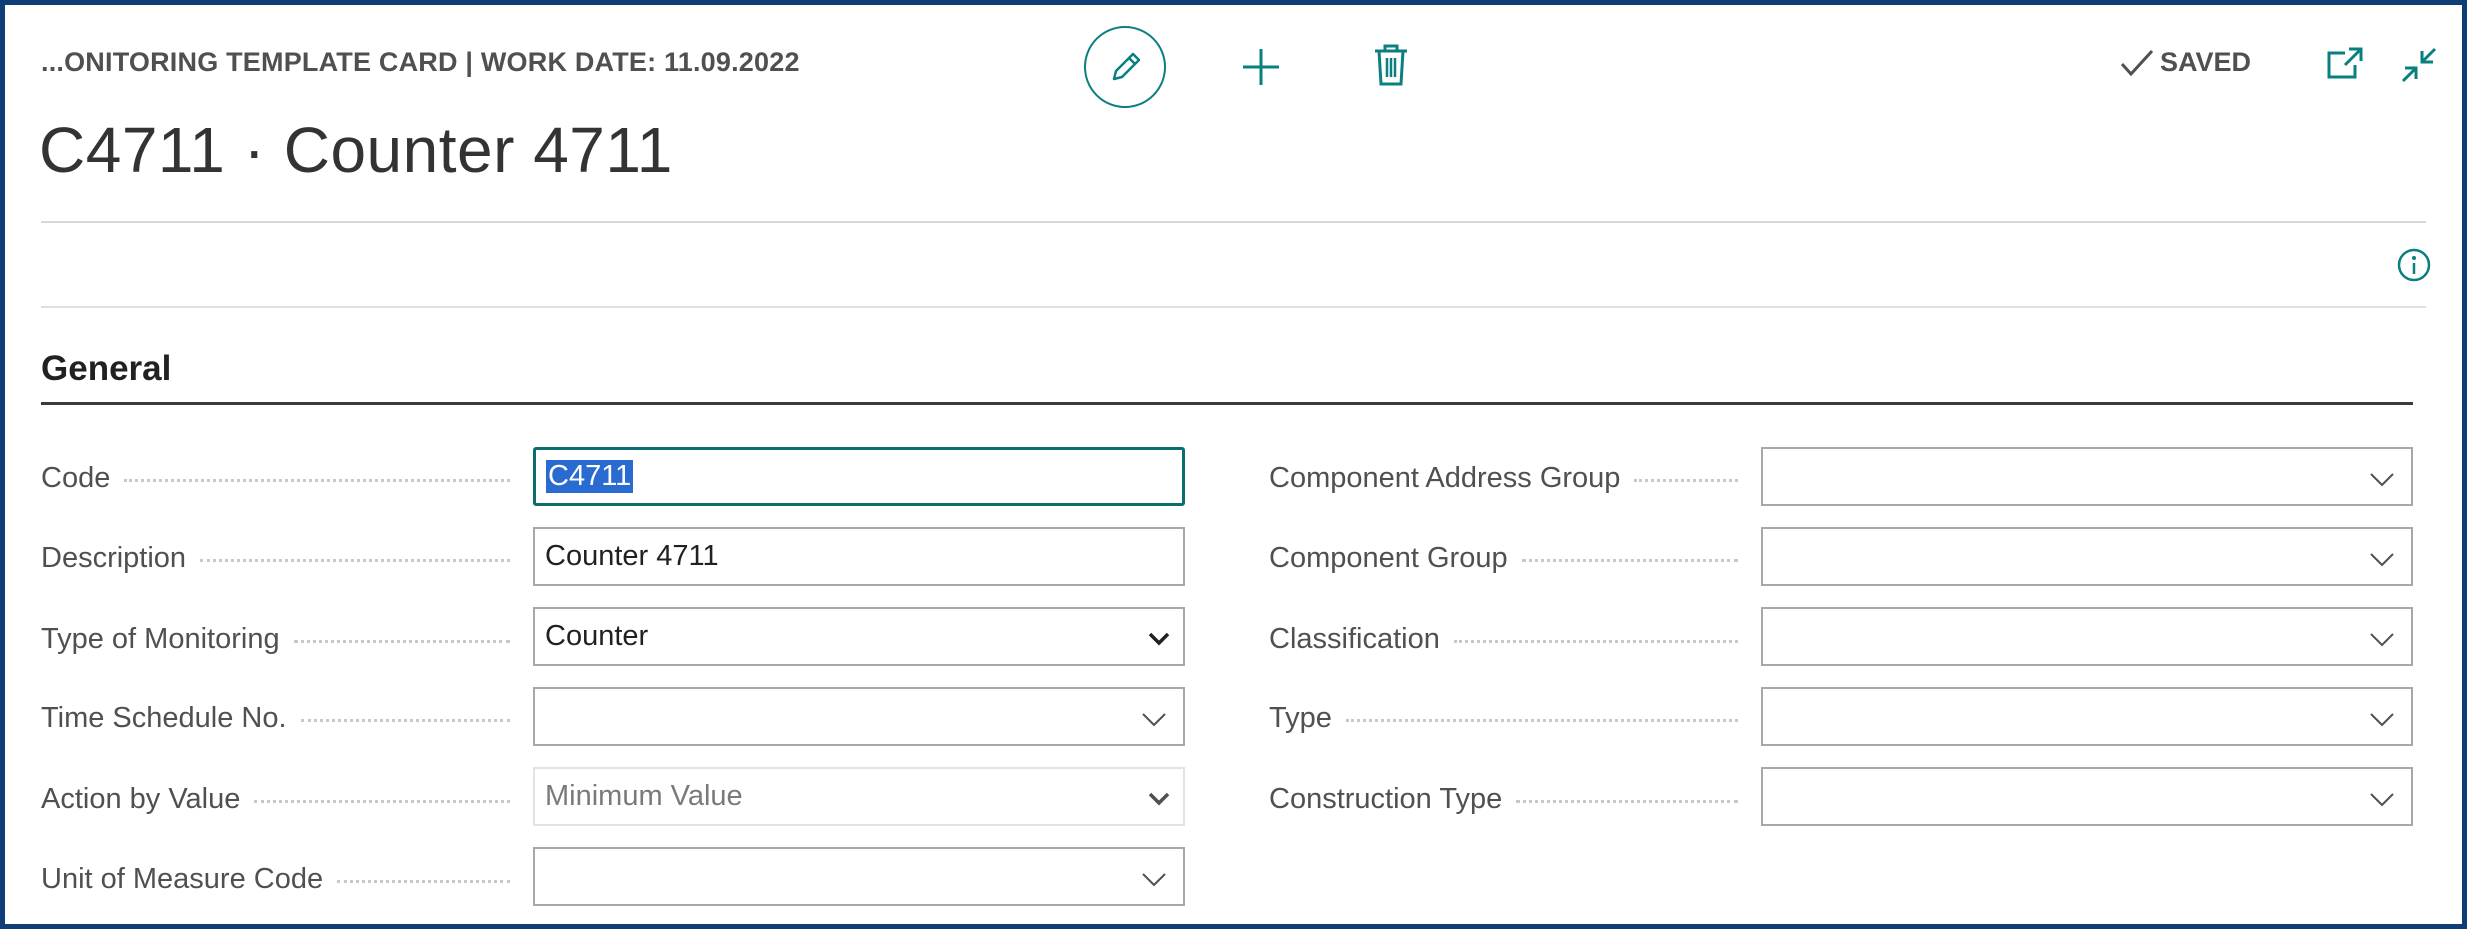 This screenshot has height=929, width=2467. What do you see at coordinates (859, 796) in the screenshot?
I see `action-by-value-select: Minimum Value` at bounding box center [859, 796].